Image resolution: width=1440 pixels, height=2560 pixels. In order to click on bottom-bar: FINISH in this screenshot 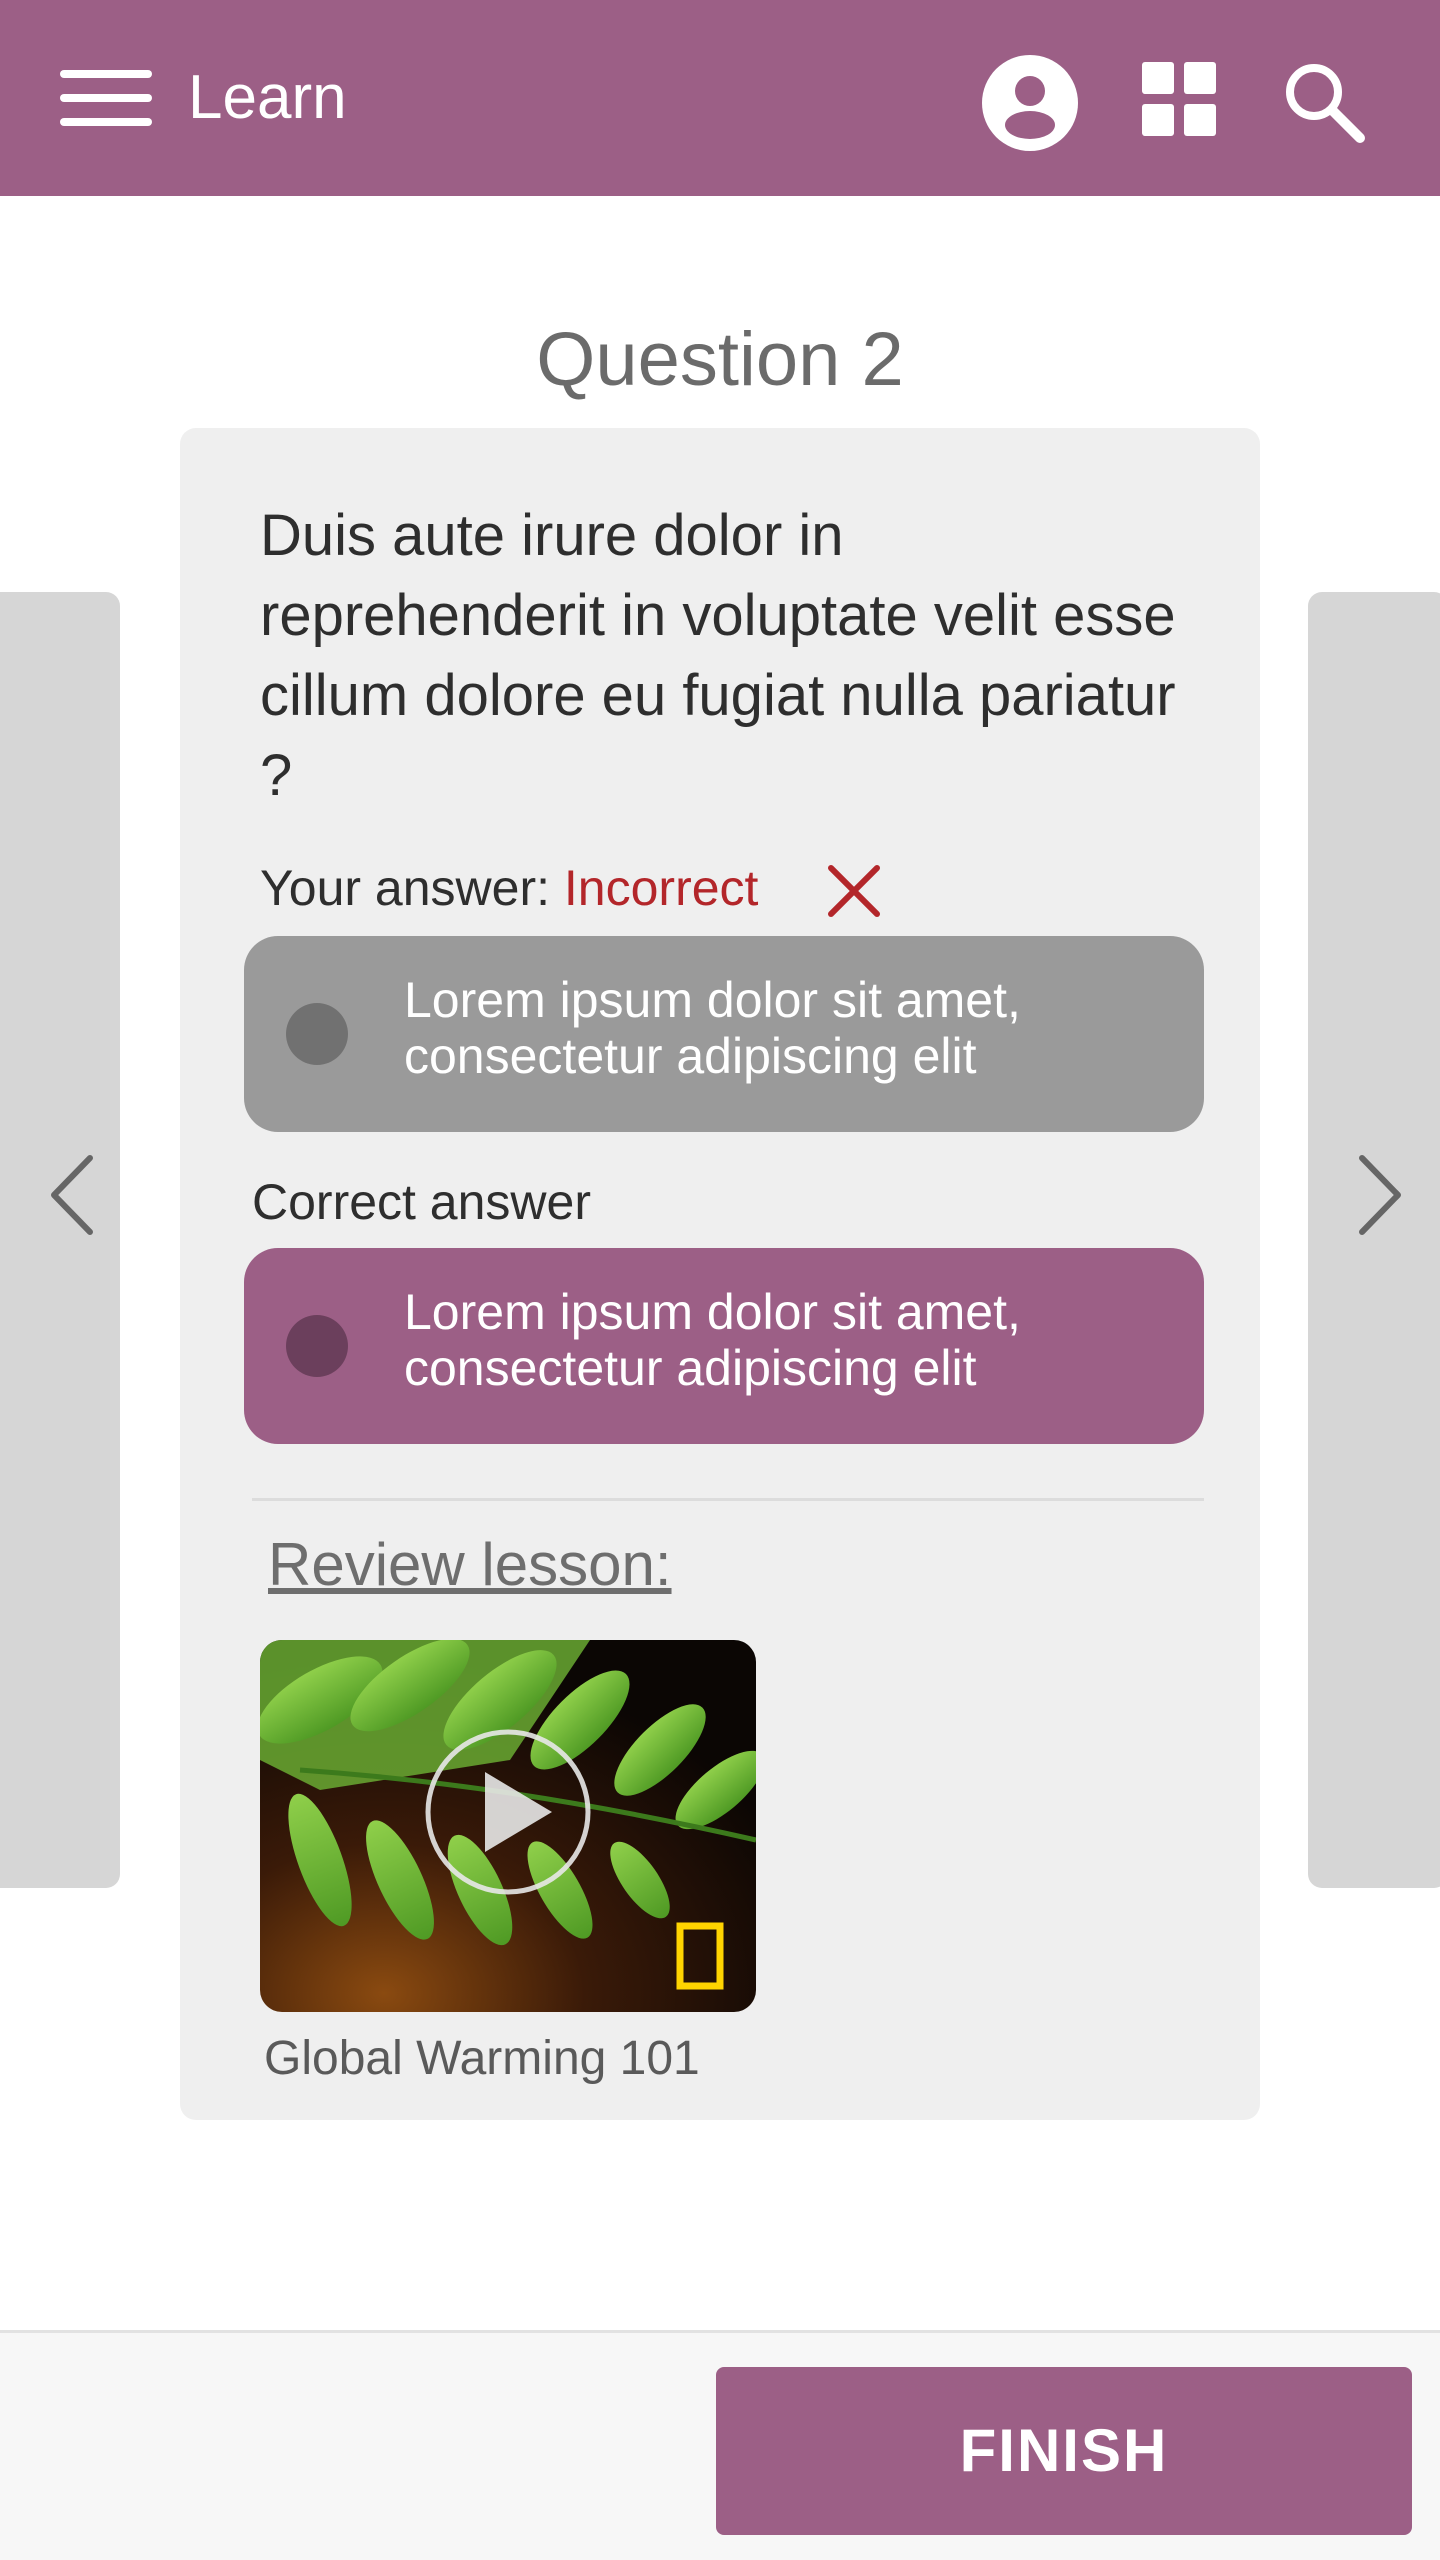, I will do `click(720, 2445)`.